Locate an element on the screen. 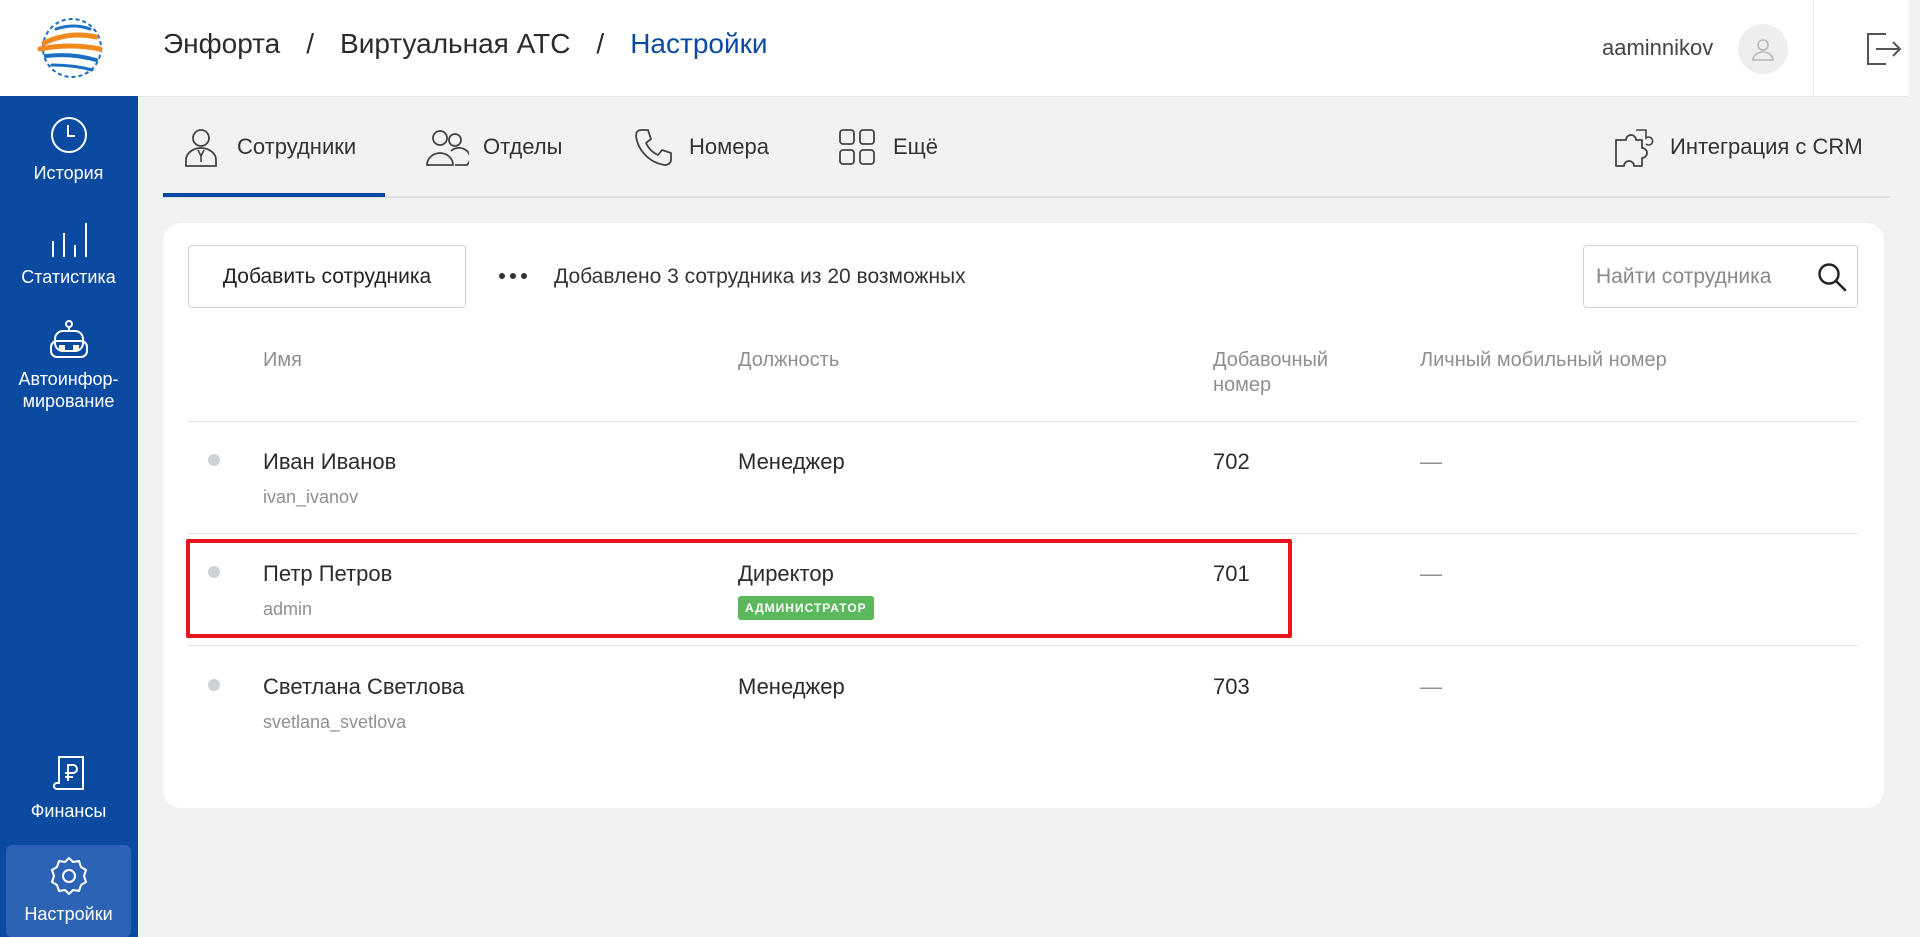 The width and height of the screenshot is (1920, 937). grid-icon is located at coordinates (857, 147).